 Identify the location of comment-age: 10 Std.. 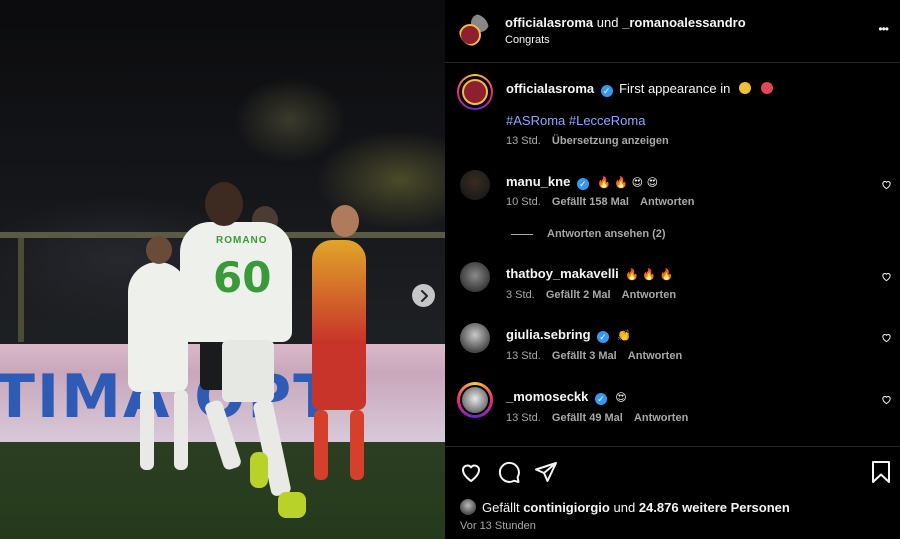
(523, 202).